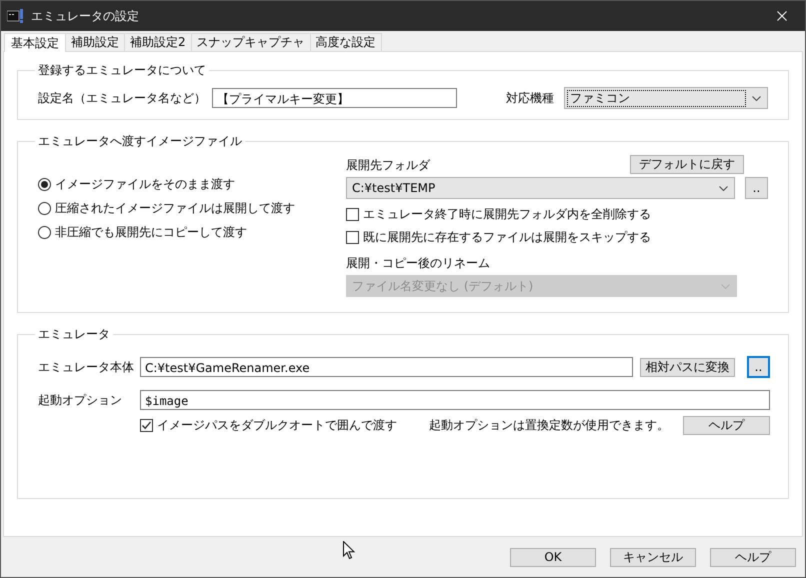  I want to click on reset-button: デフォルトに戻す, so click(687, 164).